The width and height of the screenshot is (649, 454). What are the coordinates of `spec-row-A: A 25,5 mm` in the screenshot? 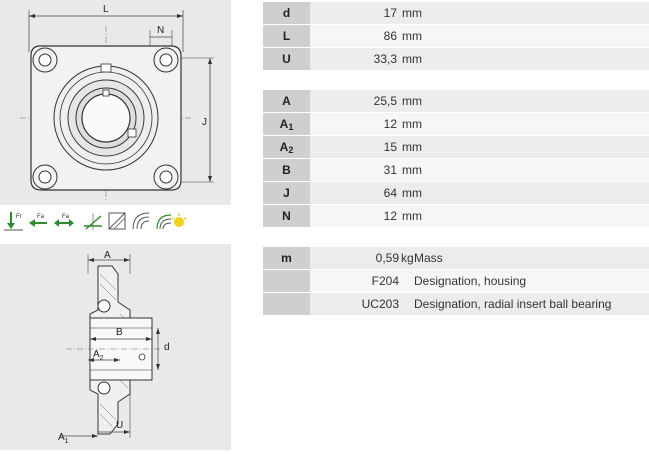 It's located at (456, 101).